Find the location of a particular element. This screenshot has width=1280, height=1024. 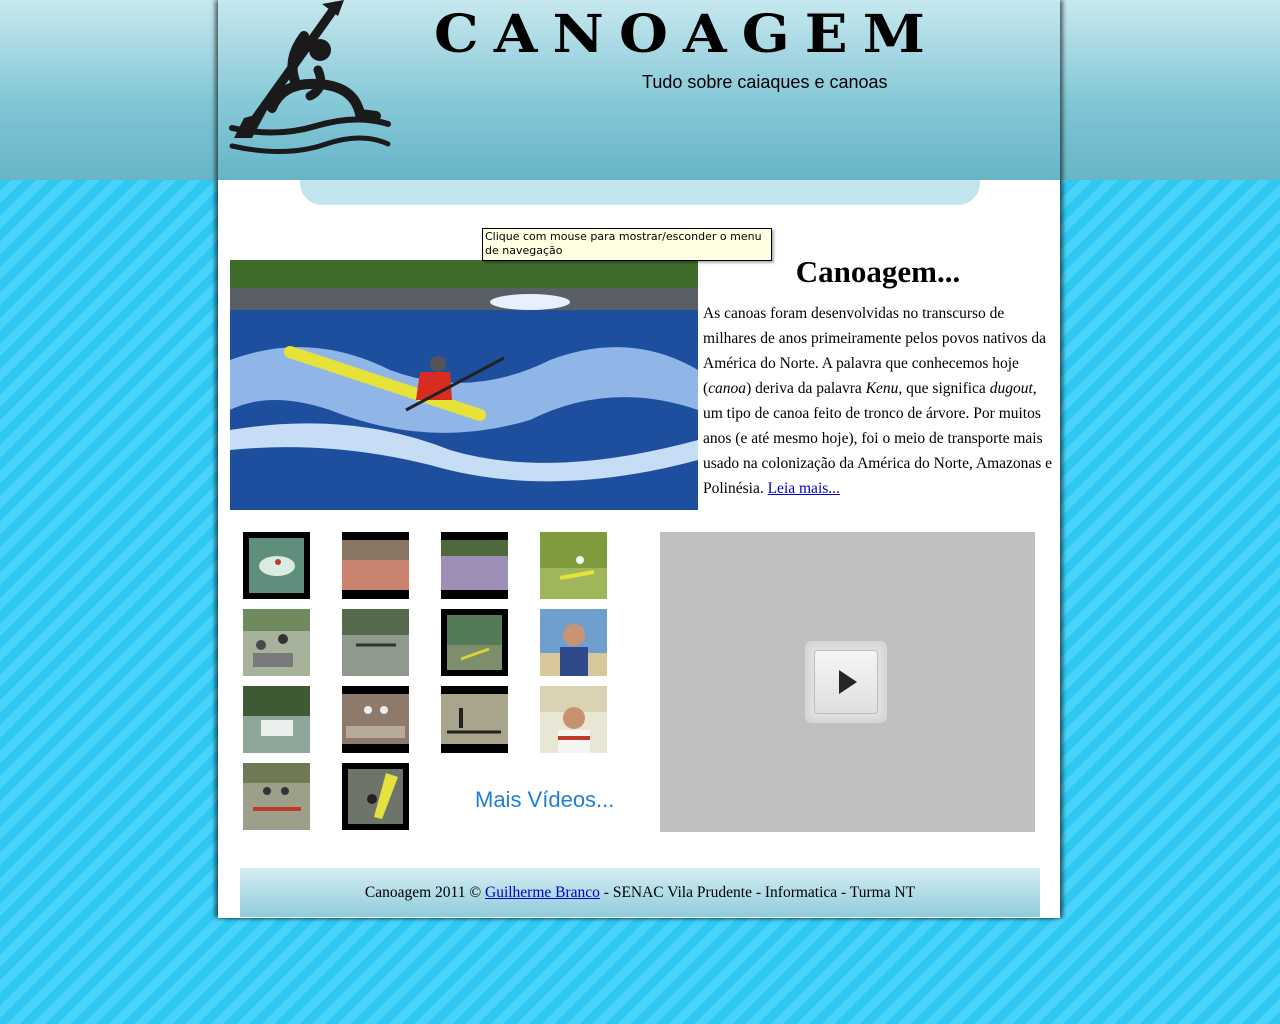

intro-emphasis-canoa: canoa is located at coordinates (727, 388).